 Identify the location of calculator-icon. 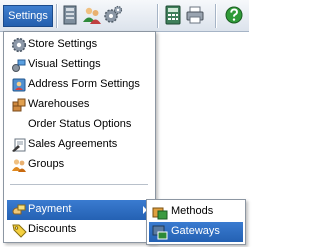
(173, 15).